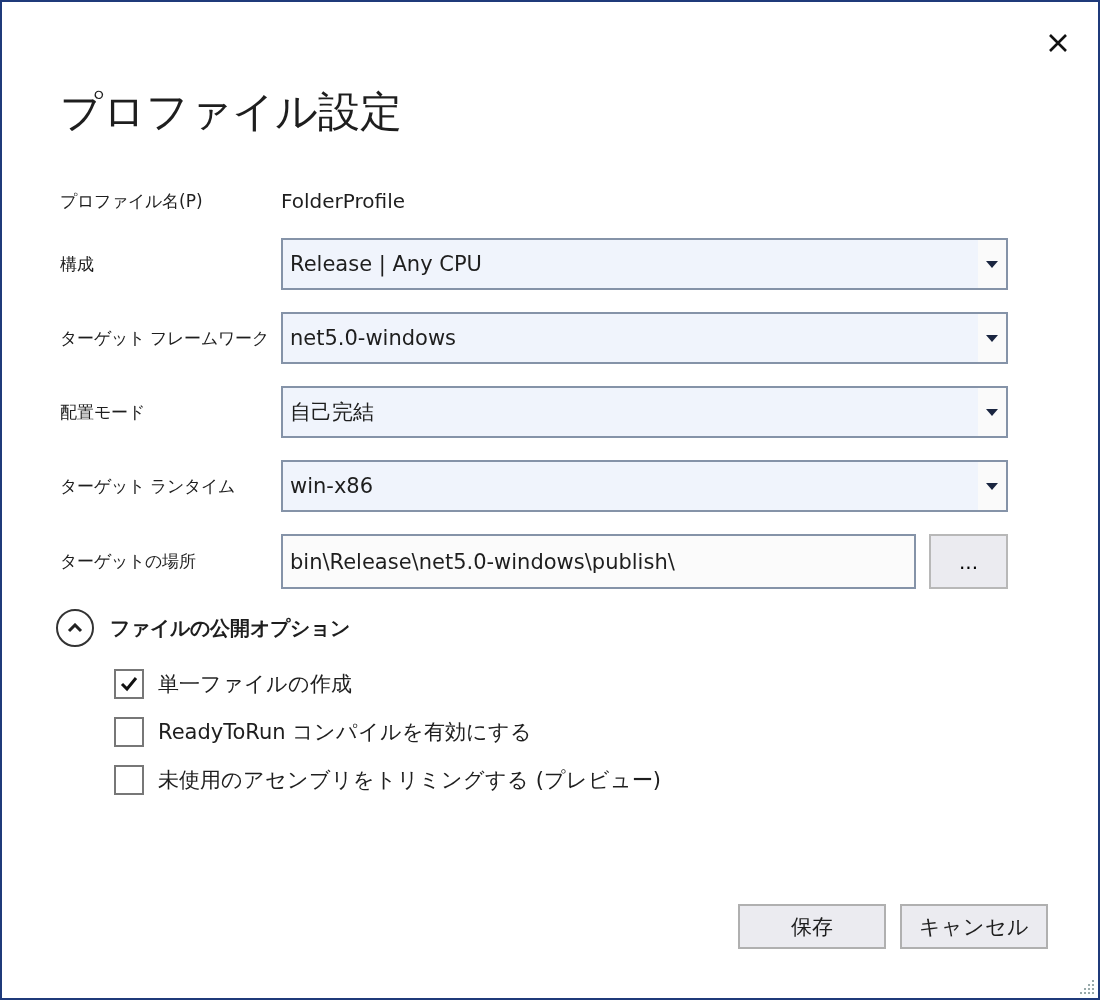 The image size is (1100, 1000). I want to click on cancel-button: キャンセル, so click(974, 926).